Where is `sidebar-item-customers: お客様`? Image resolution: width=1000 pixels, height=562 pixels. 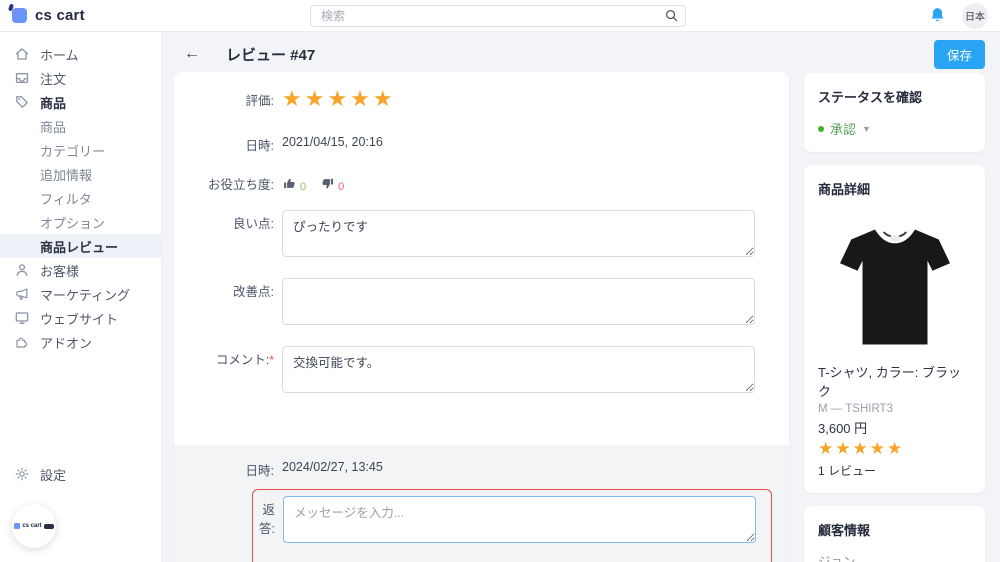
sidebar-item-customers: お客様 is located at coordinates (80, 270).